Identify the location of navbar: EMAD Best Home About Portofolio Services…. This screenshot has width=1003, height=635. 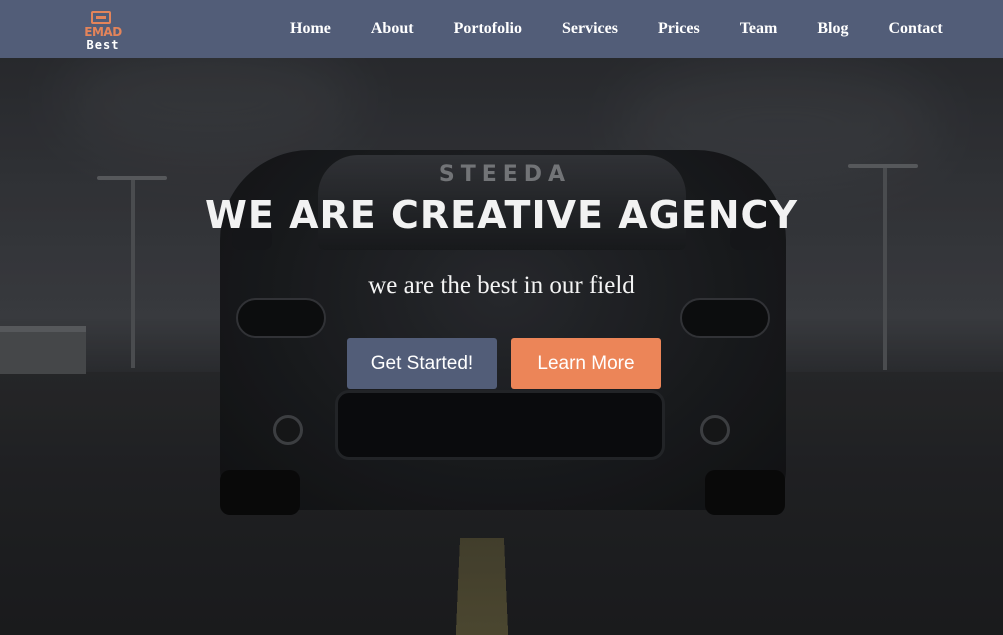
(501, 29).